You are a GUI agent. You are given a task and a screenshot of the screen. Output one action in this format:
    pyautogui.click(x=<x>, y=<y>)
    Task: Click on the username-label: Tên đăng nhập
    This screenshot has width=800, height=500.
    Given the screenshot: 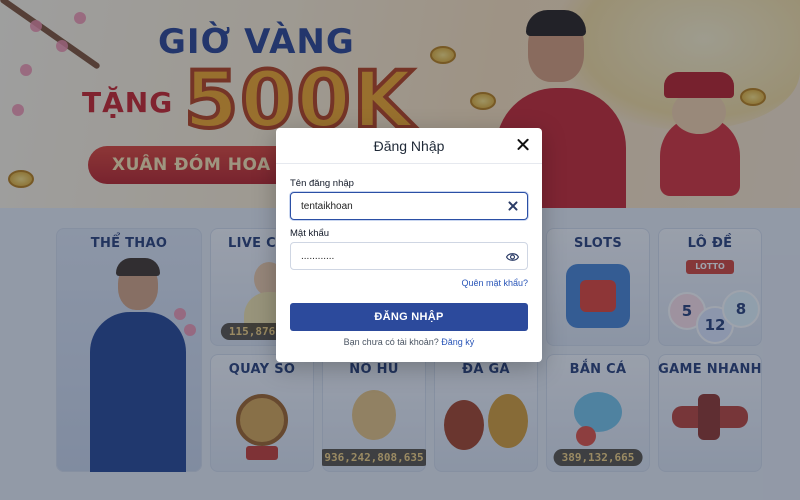 What is the action you would take?
    pyautogui.click(x=322, y=183)
    